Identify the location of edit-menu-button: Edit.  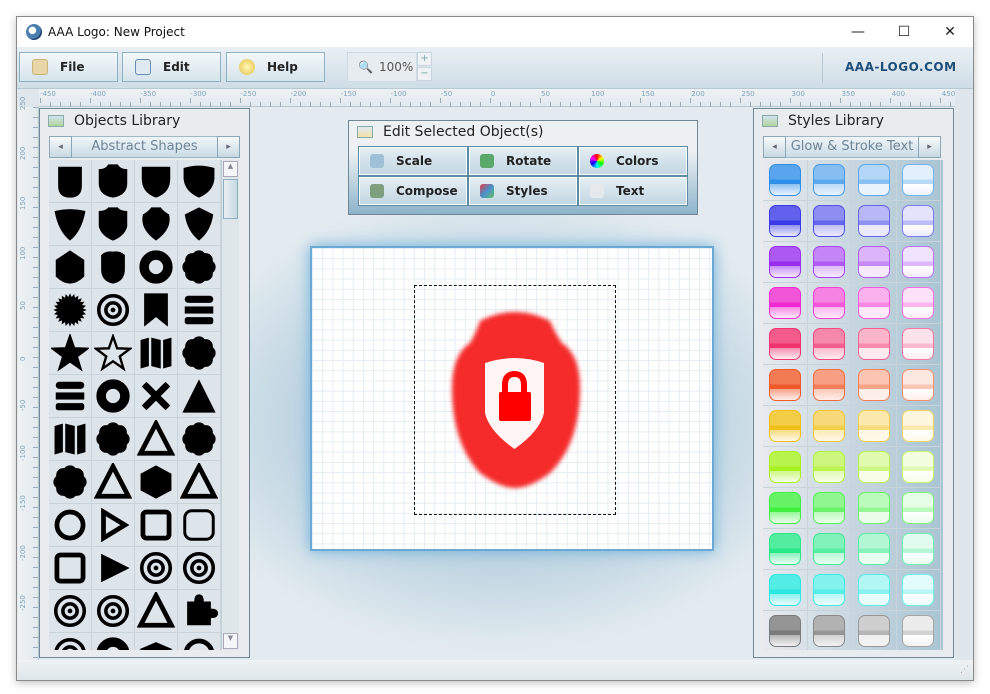
(171, 67).